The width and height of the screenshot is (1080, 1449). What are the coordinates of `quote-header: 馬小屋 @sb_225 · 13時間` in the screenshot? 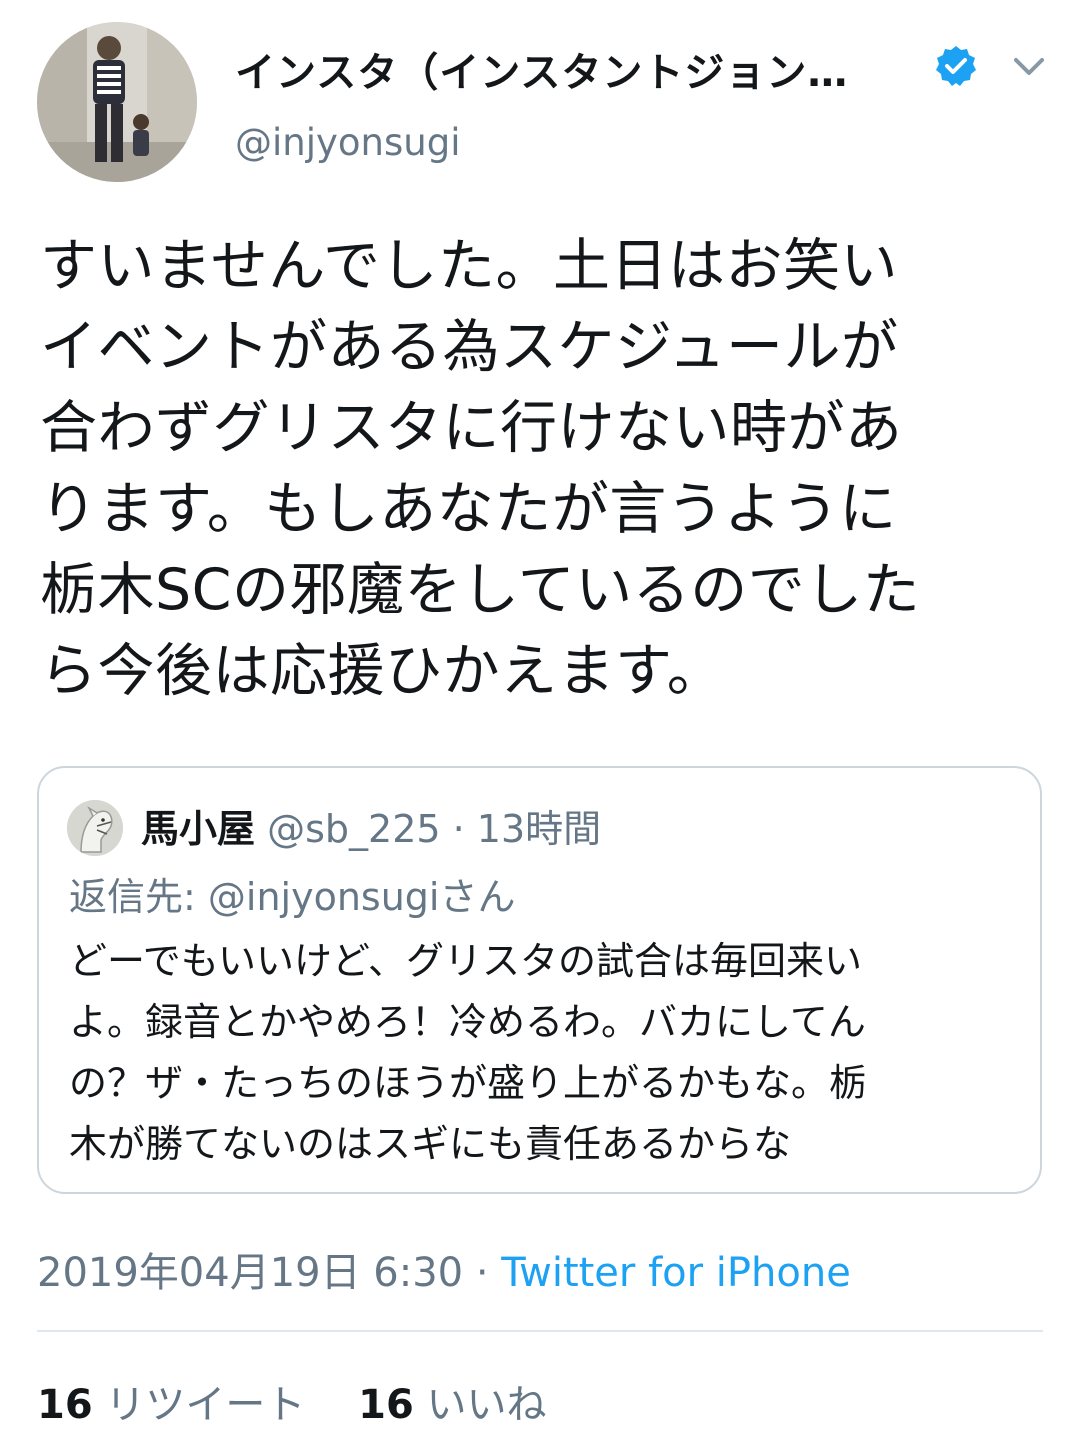 It's located at (371, 825).